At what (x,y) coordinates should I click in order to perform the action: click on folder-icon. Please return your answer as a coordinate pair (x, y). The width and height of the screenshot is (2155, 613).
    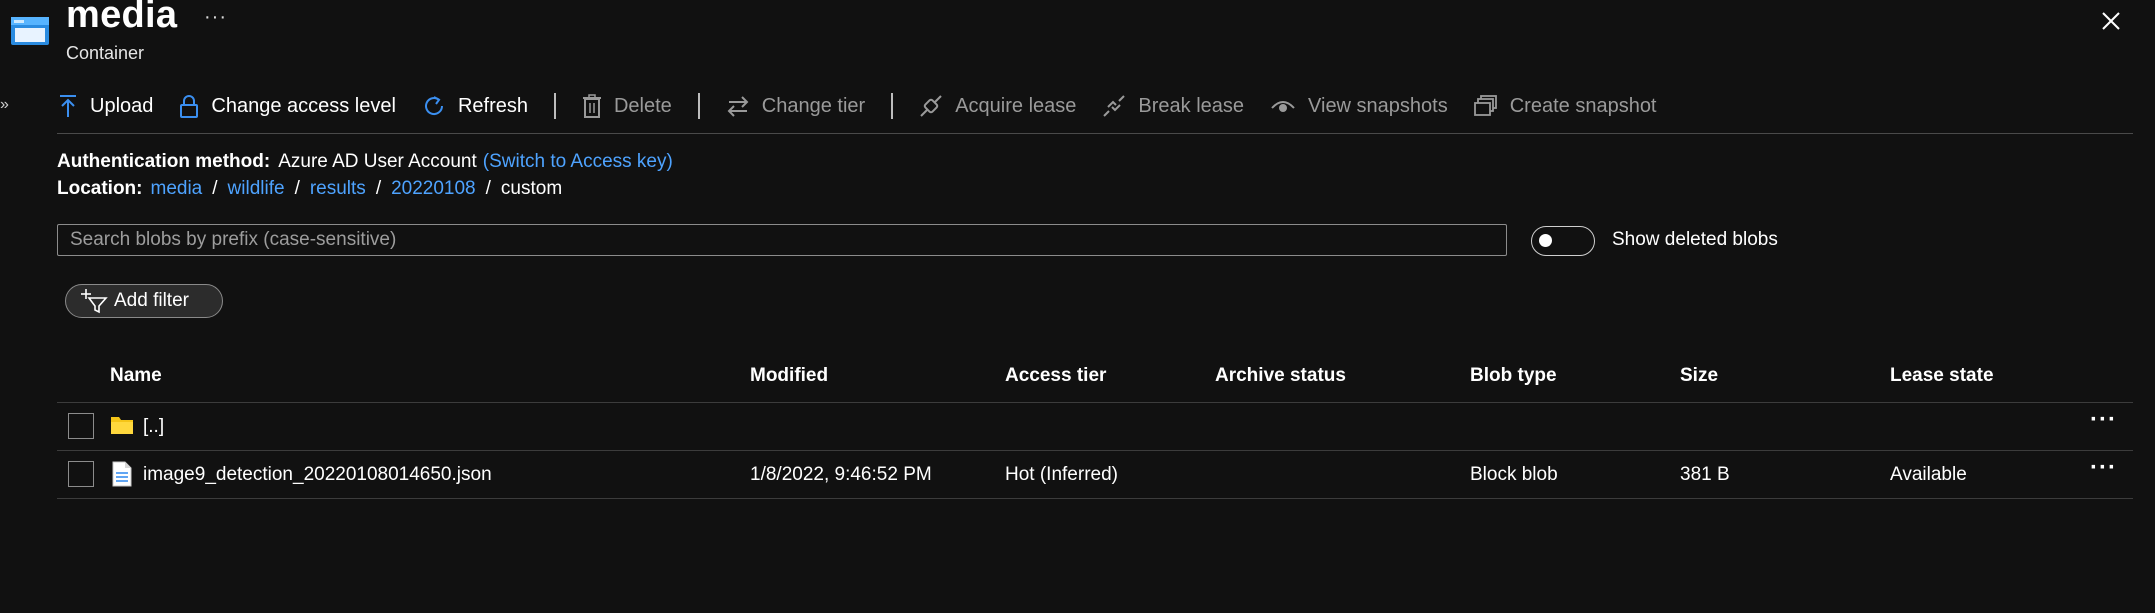
    Looking at the image, I should click on (122, 427).